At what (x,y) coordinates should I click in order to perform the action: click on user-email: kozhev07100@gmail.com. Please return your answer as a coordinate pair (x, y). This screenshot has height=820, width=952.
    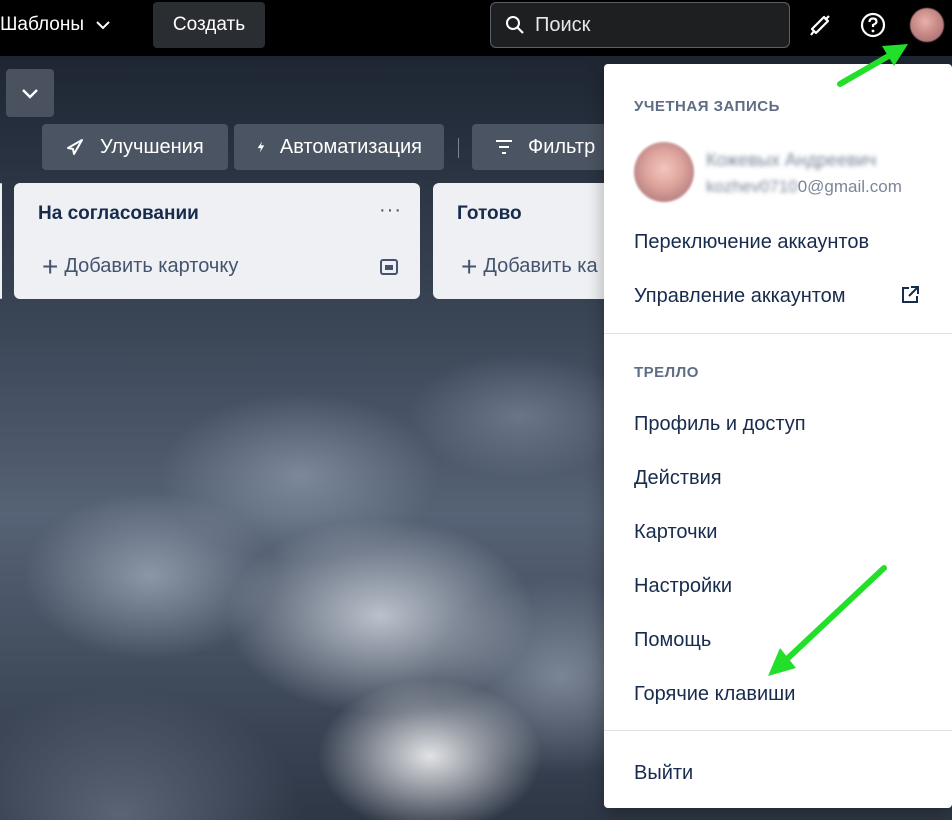
    Looking at the image, I should click on (804, 187).